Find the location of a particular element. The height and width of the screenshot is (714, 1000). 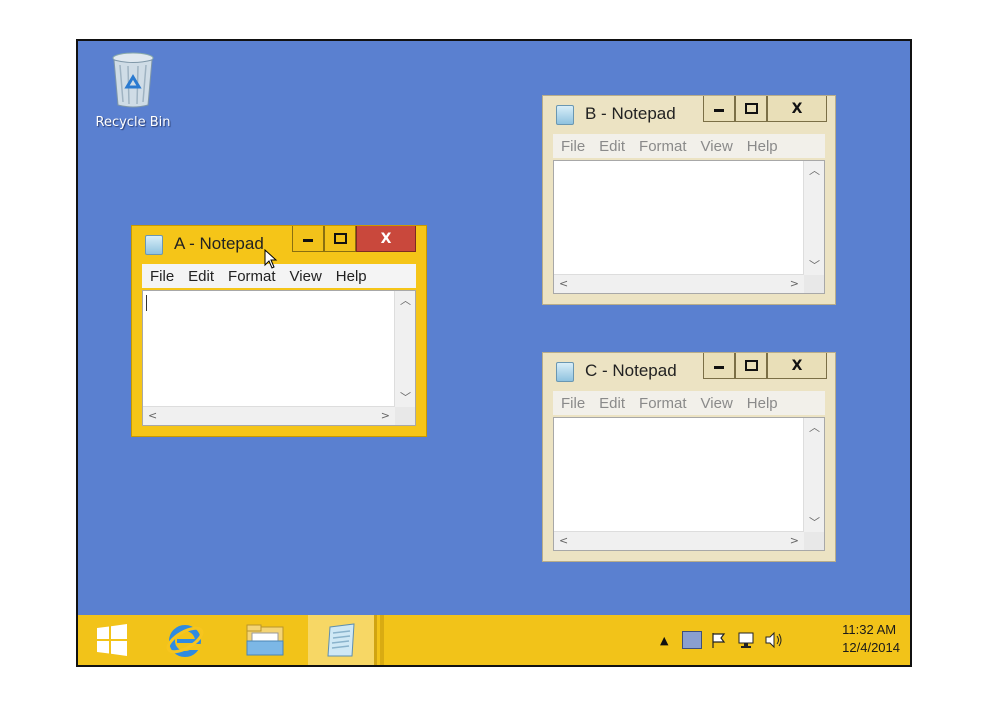

notepad-icon is located at coordinates (341, 640).